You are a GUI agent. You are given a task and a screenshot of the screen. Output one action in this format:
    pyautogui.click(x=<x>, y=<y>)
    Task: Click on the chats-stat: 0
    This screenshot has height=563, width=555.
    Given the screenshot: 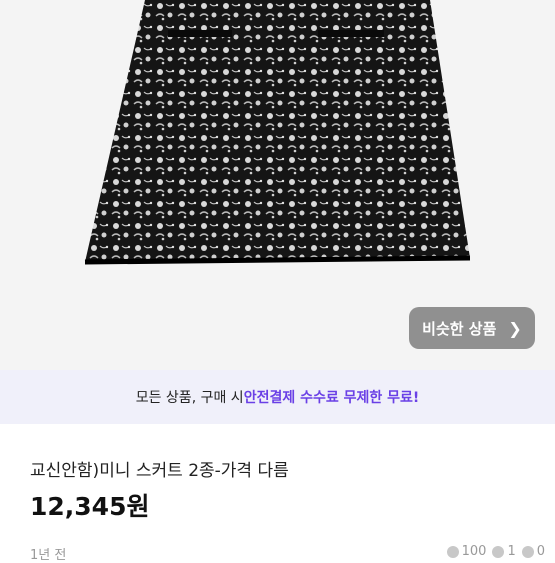 What is the action you would take?
    pyautogui.click(x=533, y=551)
    